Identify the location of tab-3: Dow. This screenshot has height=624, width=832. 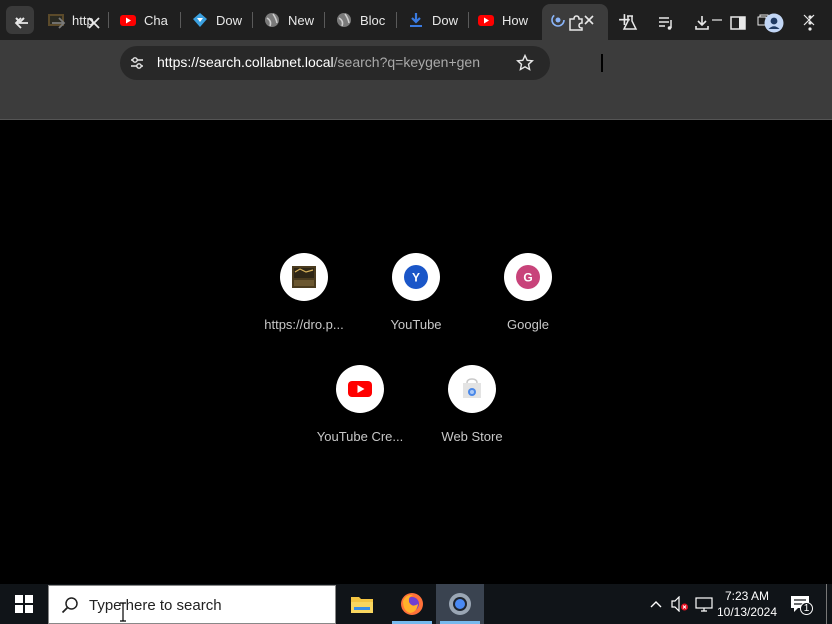
(217, 20).